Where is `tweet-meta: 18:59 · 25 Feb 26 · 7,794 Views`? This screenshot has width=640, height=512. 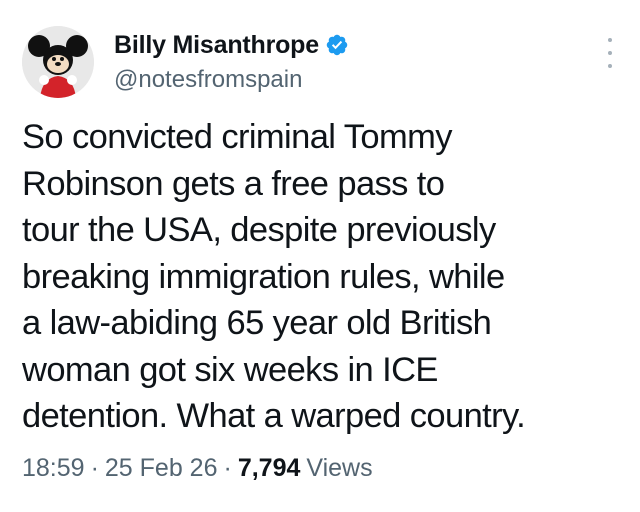
tweet-meta: 18:59 · 25 Feb 26 · 7,794 Views is located at coordinates (197, 468).